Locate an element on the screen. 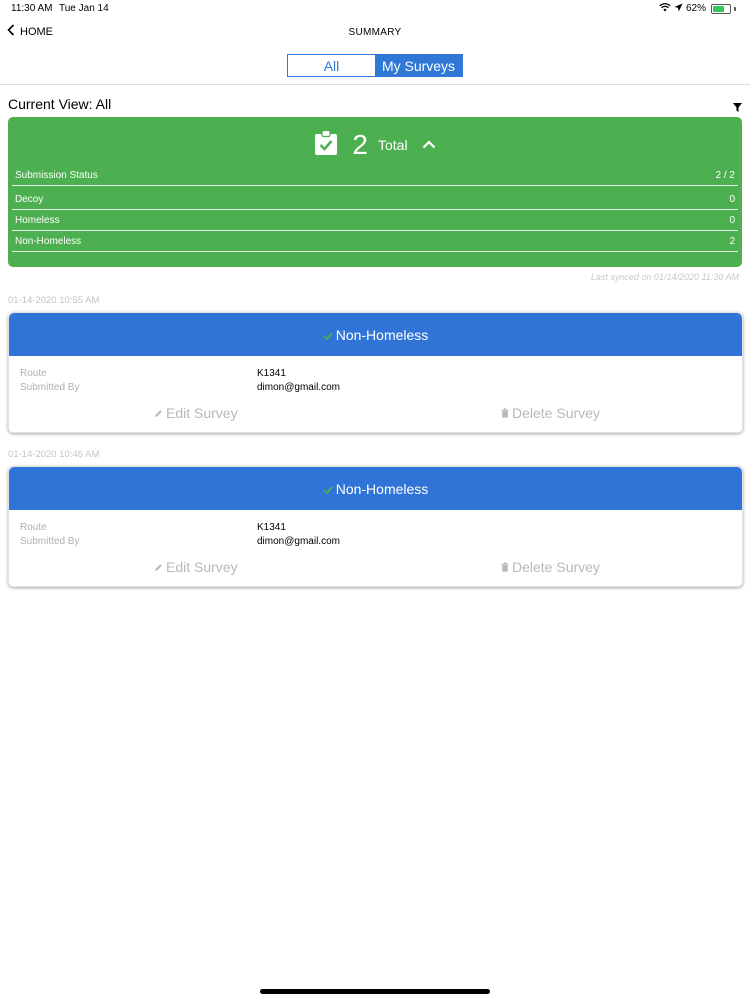 This screenshot has height=1000, width=750. summary-row-submission-status: Submission Status 2 / 2 is located at coordinates (375, 176).